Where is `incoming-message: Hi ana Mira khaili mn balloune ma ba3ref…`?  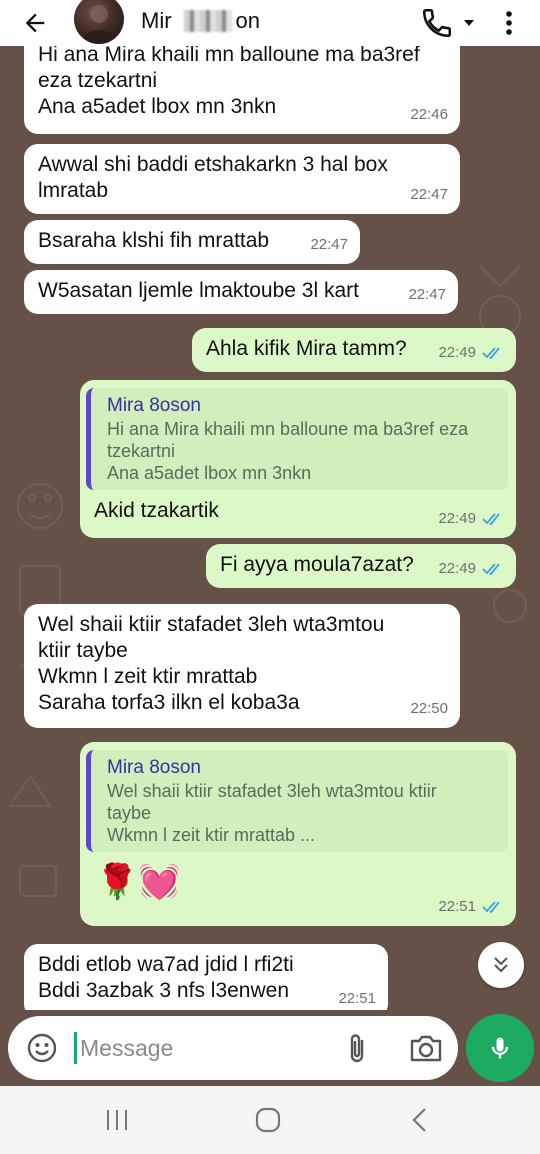 incoming-message: Hi ana Mira khaili mn balloune ma ba3ref… is located at coordinates (242, 90).